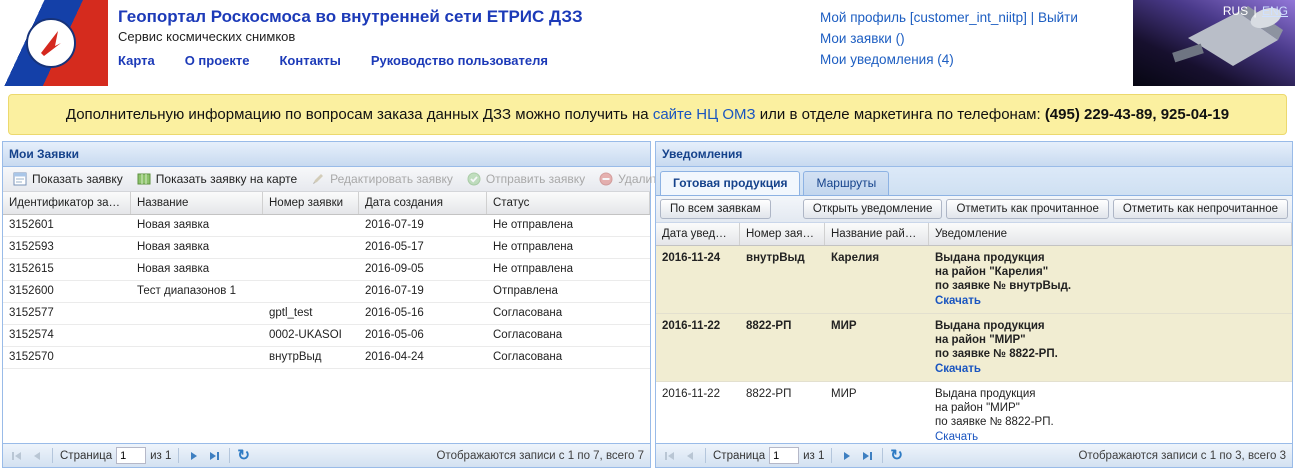  What do you see at coordinates (715, 209) in the screenshot?
I see `all-requests-filter-button: По всем заявкам` at bounding box center [715, 209].